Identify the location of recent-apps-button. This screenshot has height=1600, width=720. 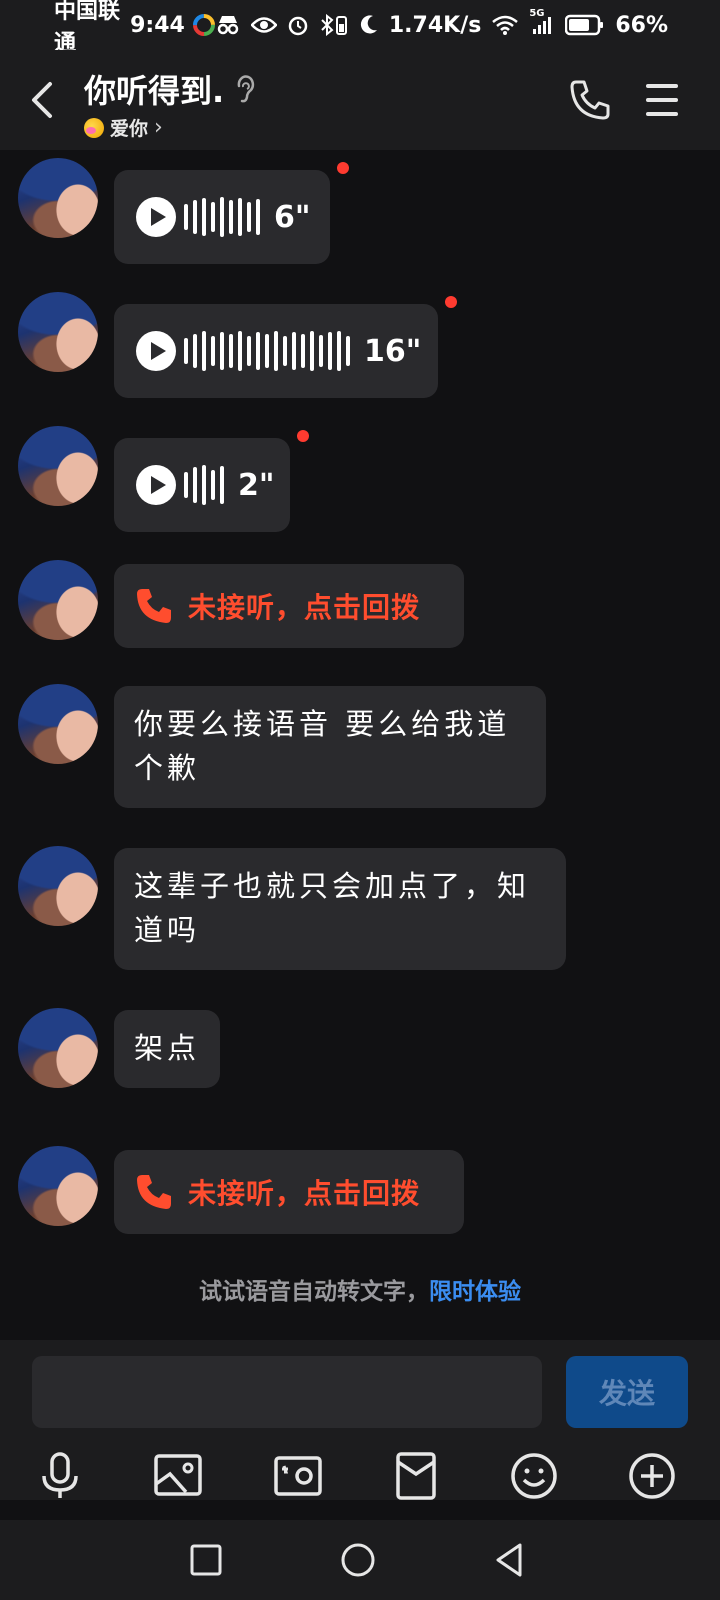
(206, 1560).